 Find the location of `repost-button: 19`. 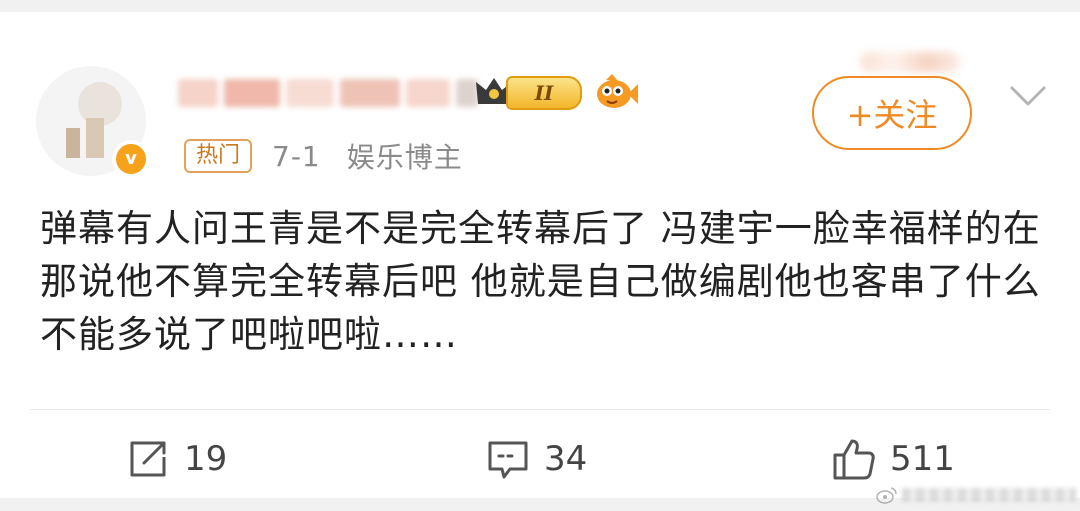

repost-button: 19 is located at coordinates (176, 459).